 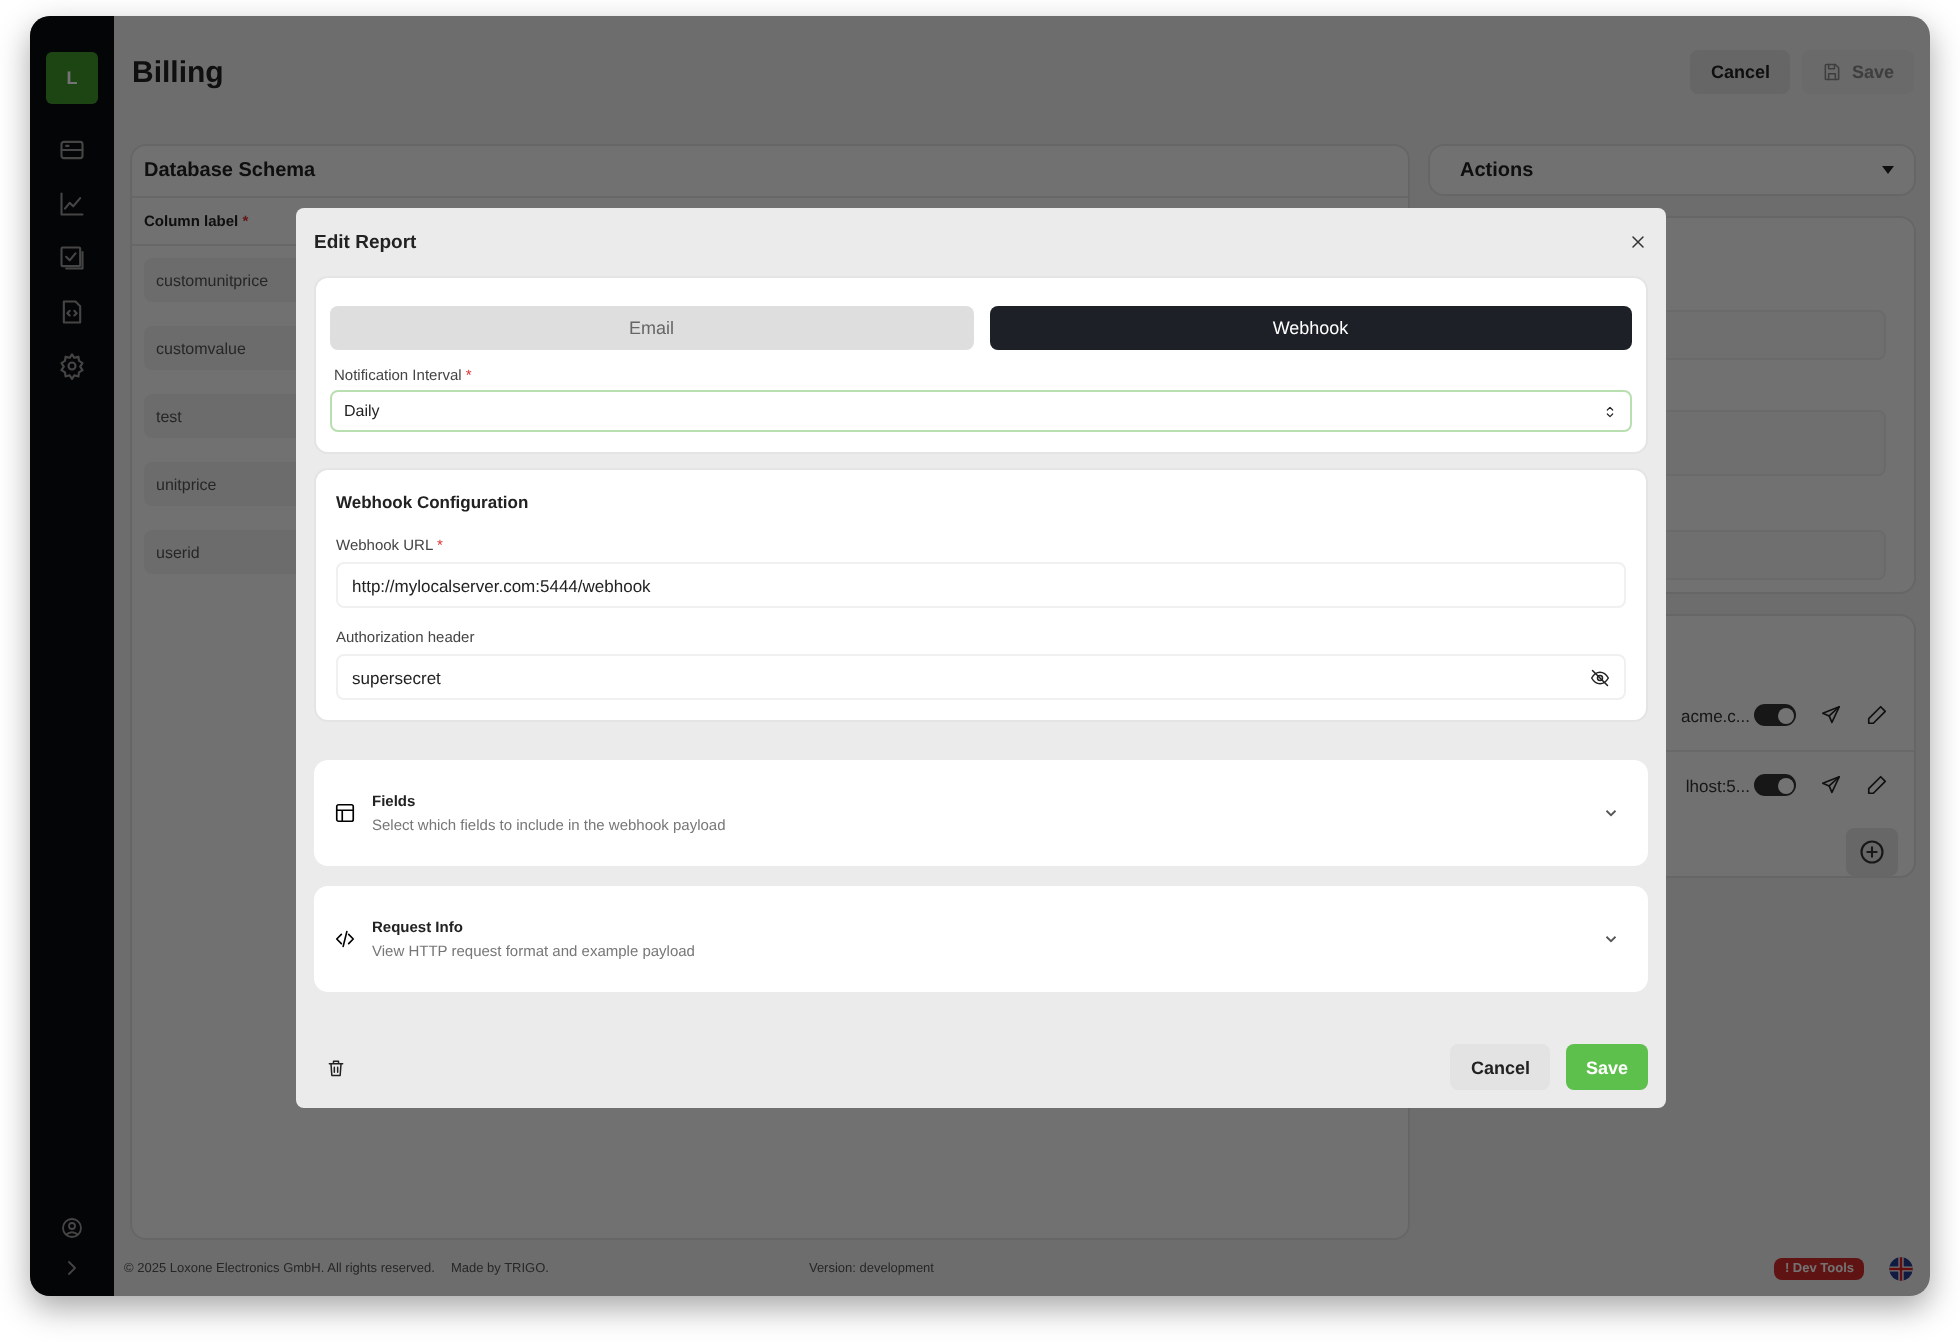 I want to click on server-icon, so click(x=72, y=150).